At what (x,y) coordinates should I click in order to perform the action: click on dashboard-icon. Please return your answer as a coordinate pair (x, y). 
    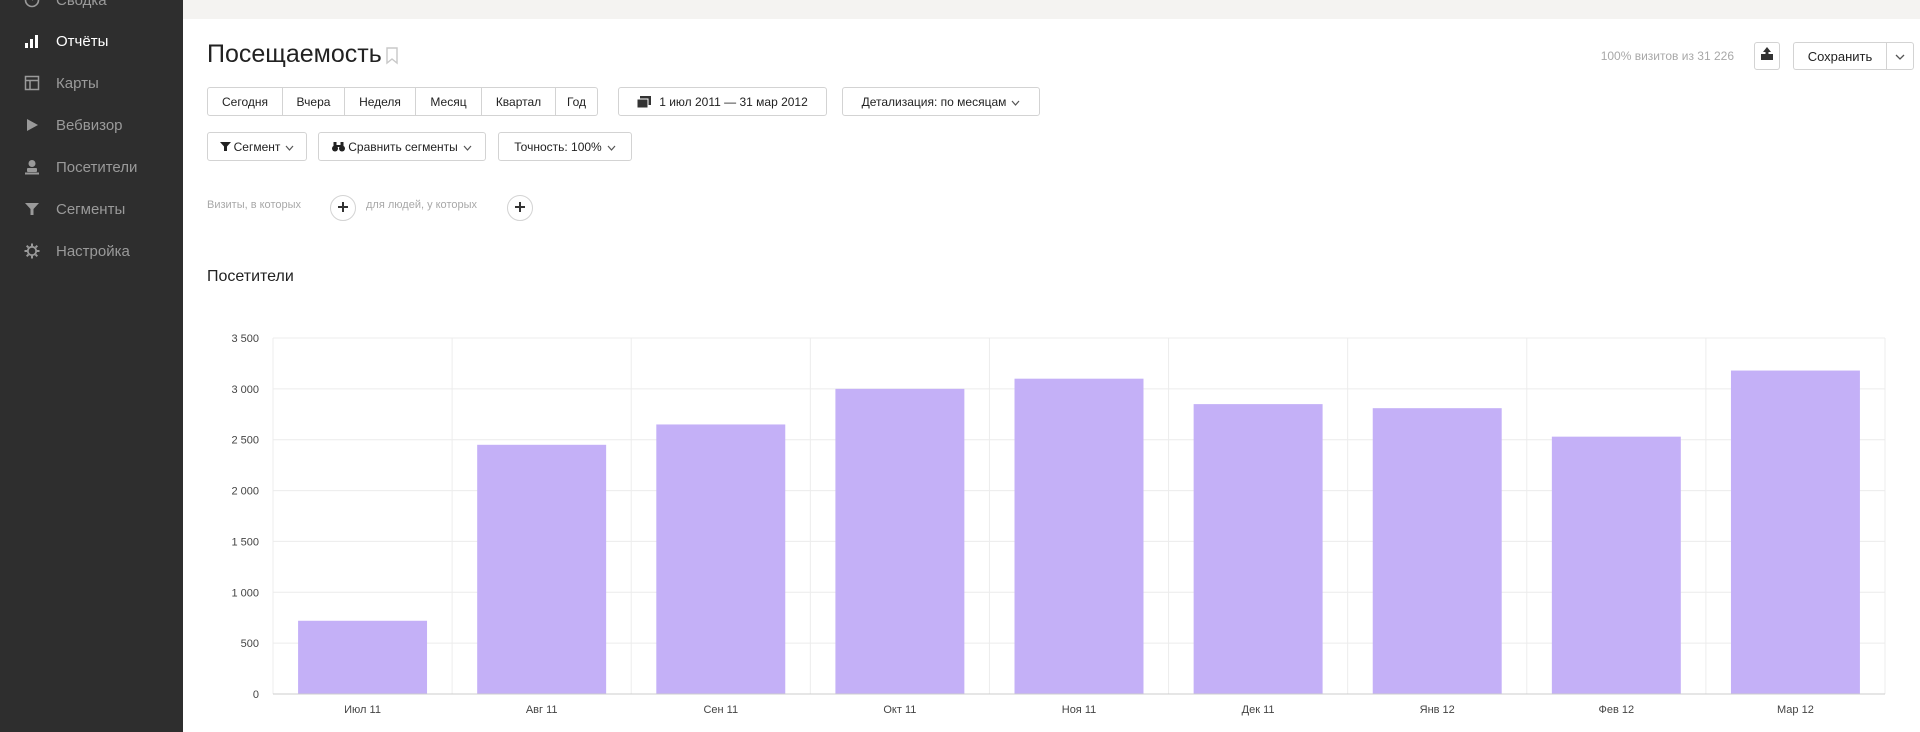
    Looking at the image, I should click on (32, 5).